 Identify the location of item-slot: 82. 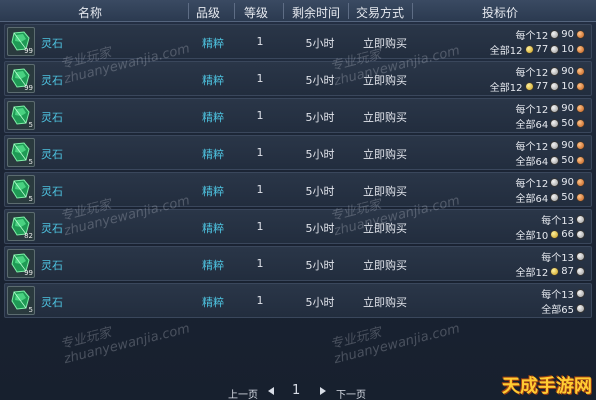
(21, 226).